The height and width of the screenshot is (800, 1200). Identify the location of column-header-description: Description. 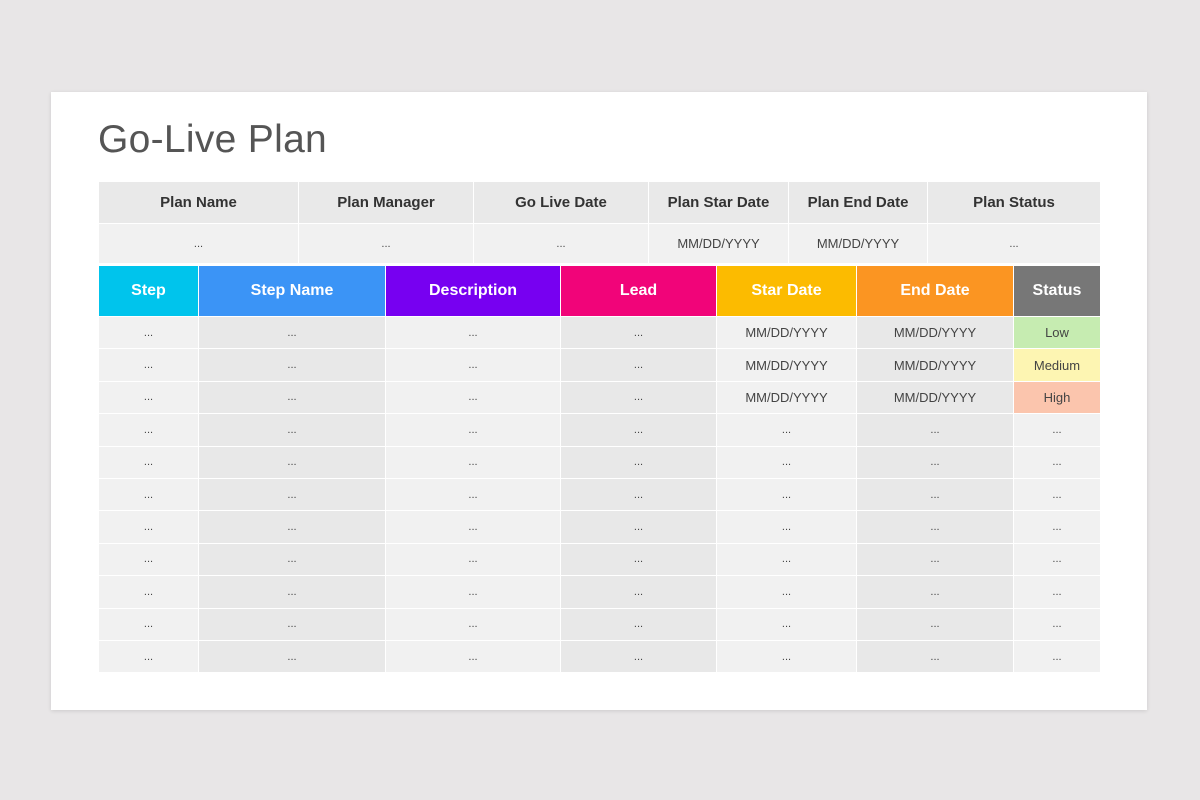
(473, 291).